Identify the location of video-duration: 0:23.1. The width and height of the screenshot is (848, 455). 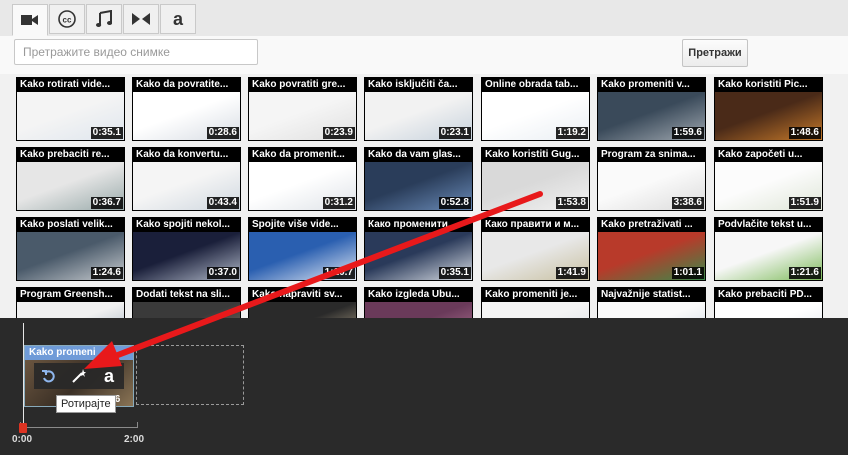
(454, 133).